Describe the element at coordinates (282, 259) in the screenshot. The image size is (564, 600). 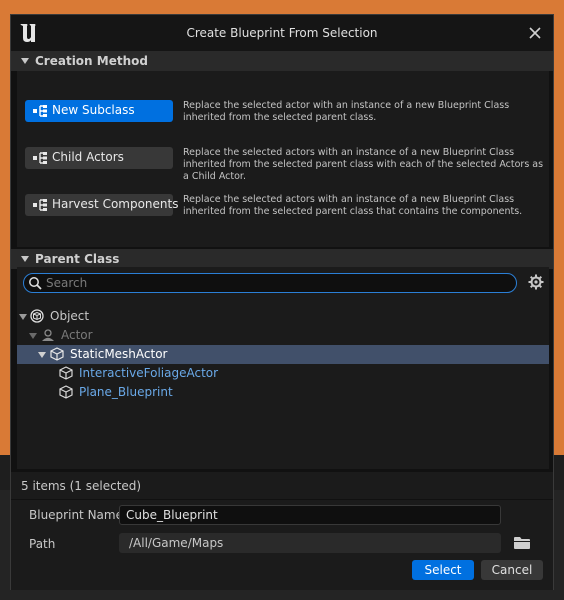
I see `parent-class-header: Parent Class` at that location.